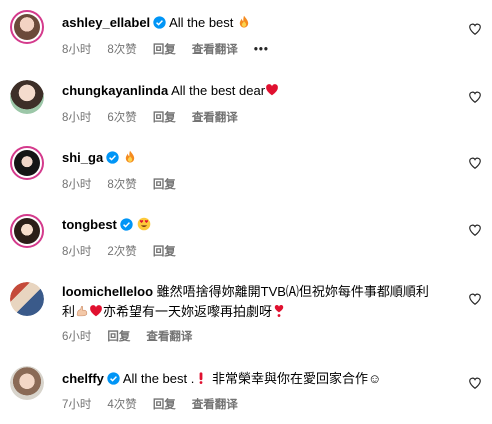 This screenshot has width=492, height=424. I want to click on red-exclamation-emoji-icon, so click(201, 378).